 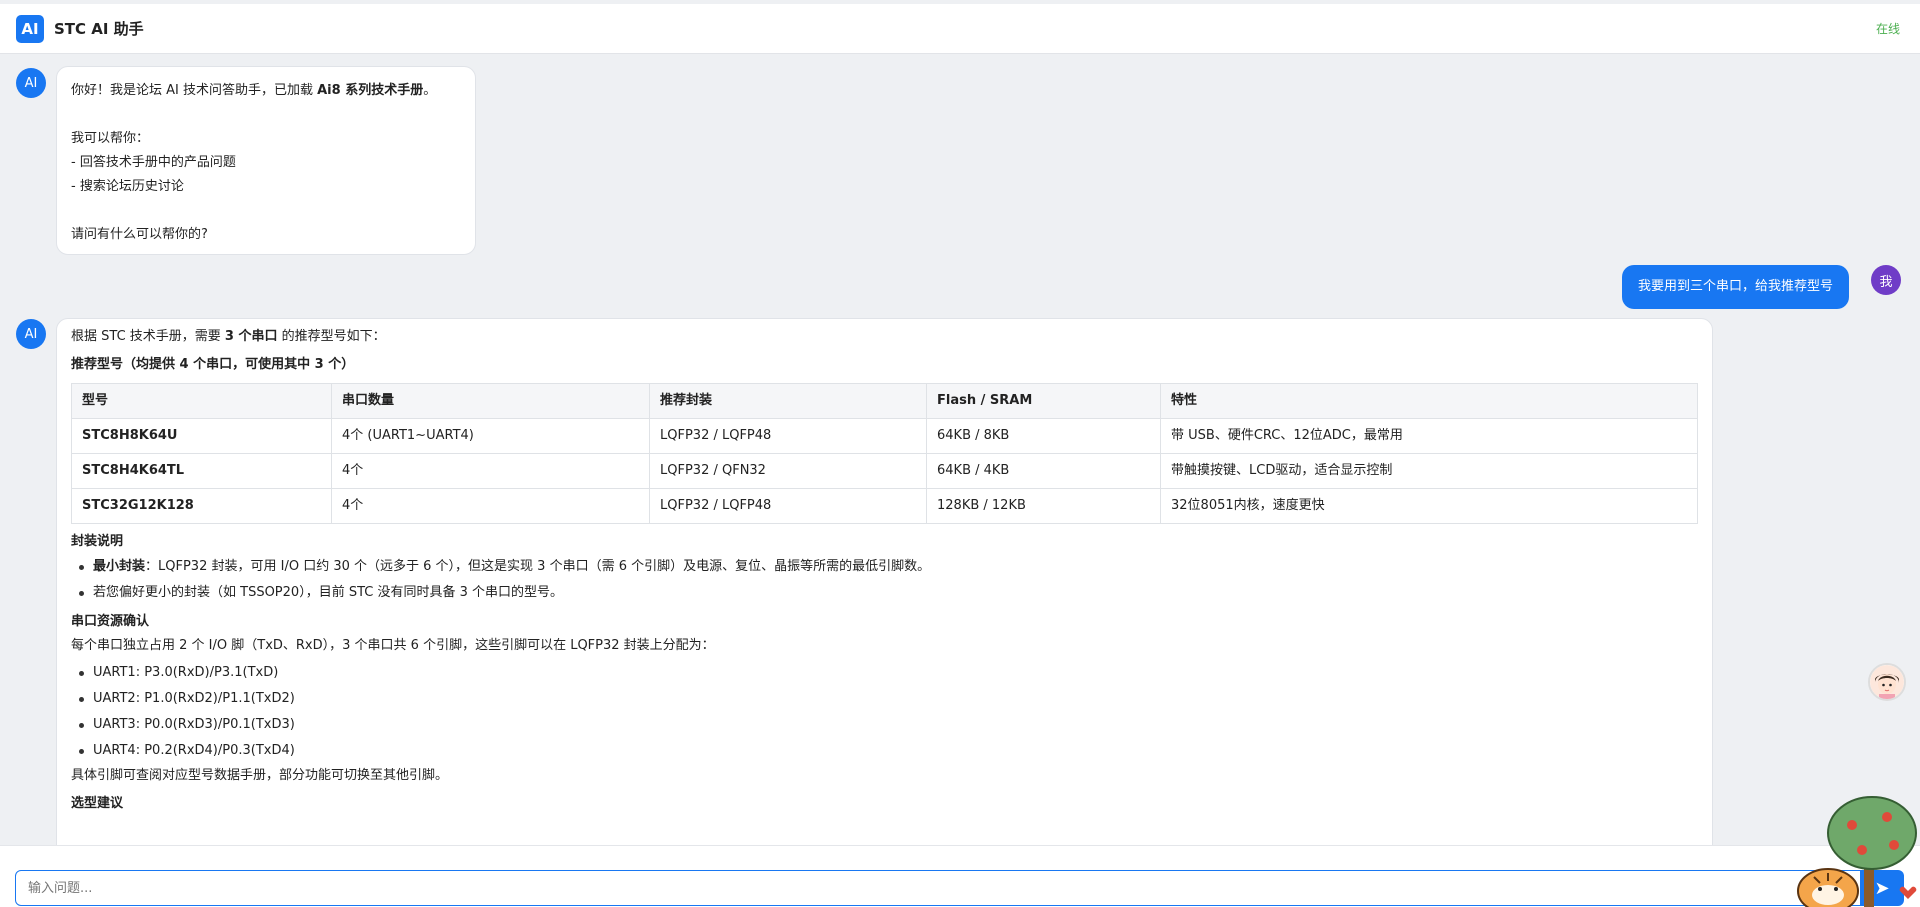 What do you see at coordinates (490, 436) in the screenshot?
I see `cell-uart: 4个 (UART1~UART4)` at bounding box center [490, 436].